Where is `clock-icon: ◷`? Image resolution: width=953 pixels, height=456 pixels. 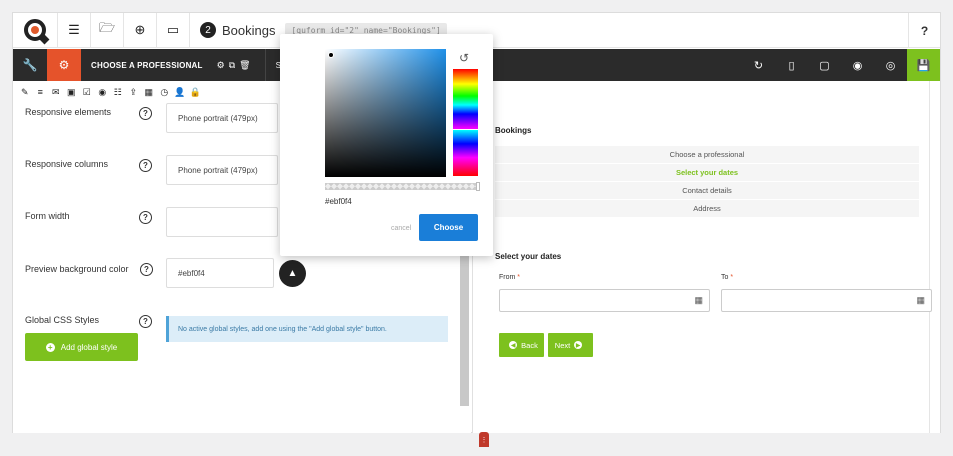 clock-icon: ◷ is located at coordinates (165, 92).